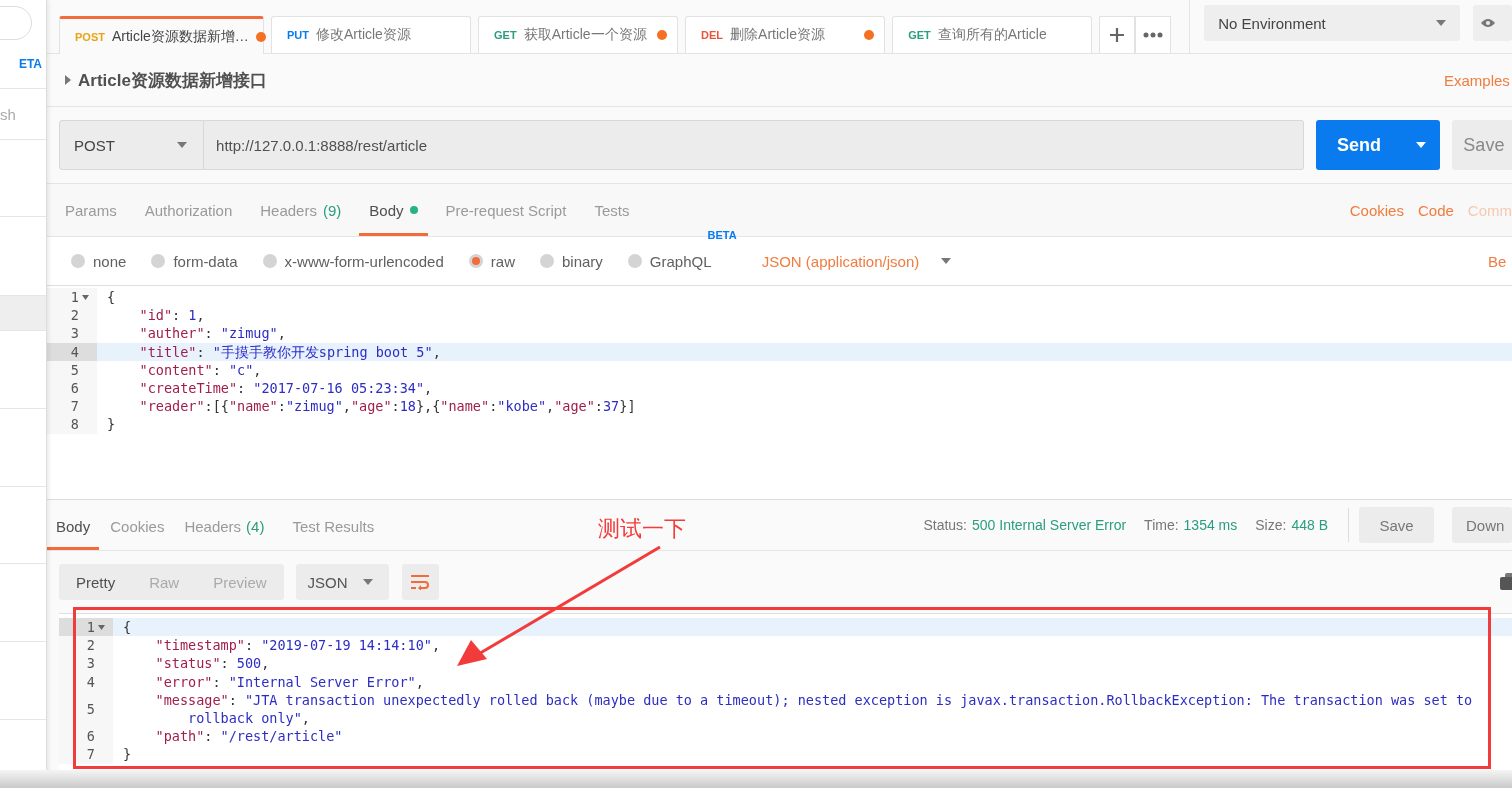 The height and width of the screenshot is (788, 1512). I want to click on stat-label: Size:, so click(1271, 525).